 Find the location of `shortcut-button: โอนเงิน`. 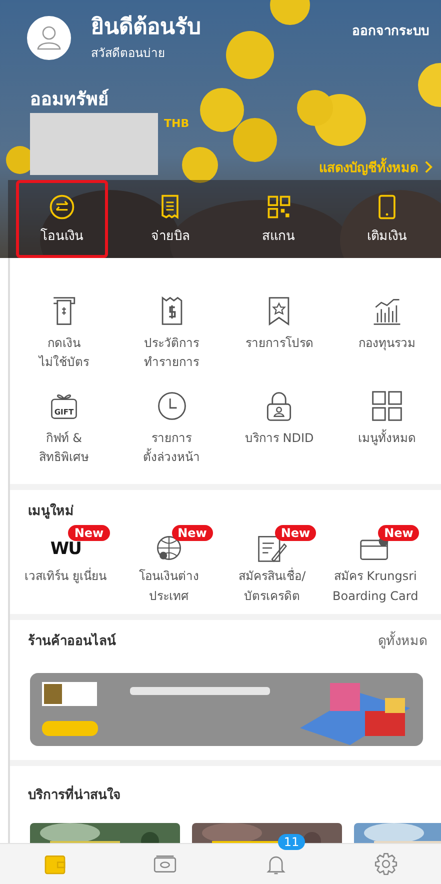

shortcut-button: โอนเงิน is located at coordinates (62, 219).